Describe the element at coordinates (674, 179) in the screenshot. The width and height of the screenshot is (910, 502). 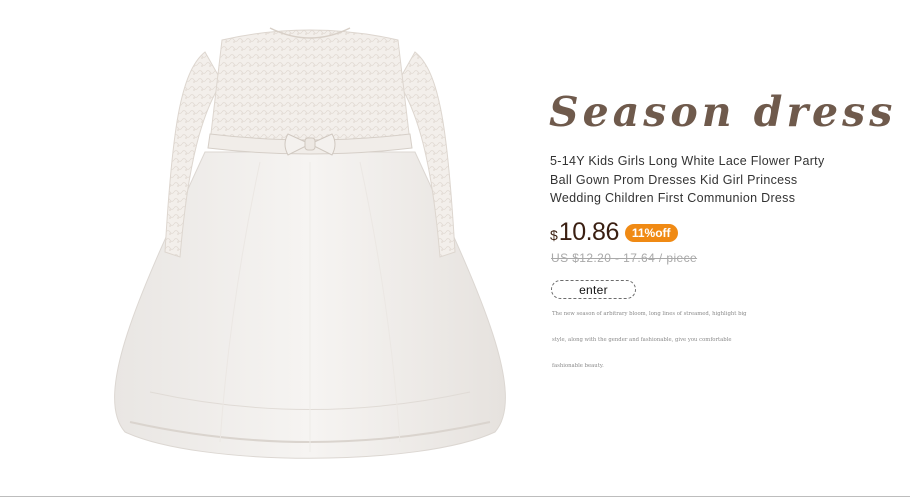
I see `product-title-line: Ball Gown Prom Dresses Kid Girl Princess` at that location.